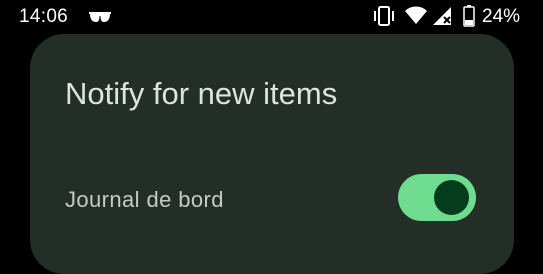 Image resolution: width=543 pixels, height=274 pixels. Describe the element at coordinates (501, 16) in the screenshot. I see `battery-percentage: 24%` at that location.